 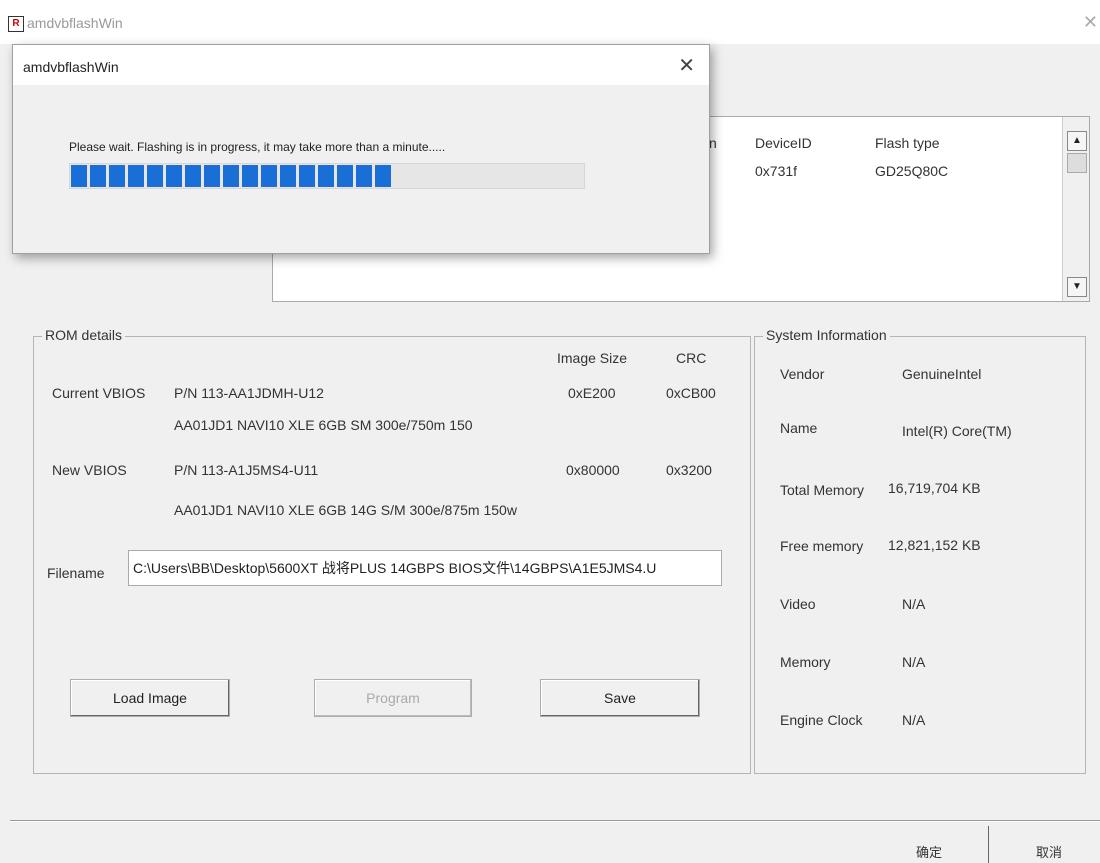 What do you see at coordinates (686, 65) in the screenshot?
I see `close-icon: ✕` at bounding box center [686, 65].